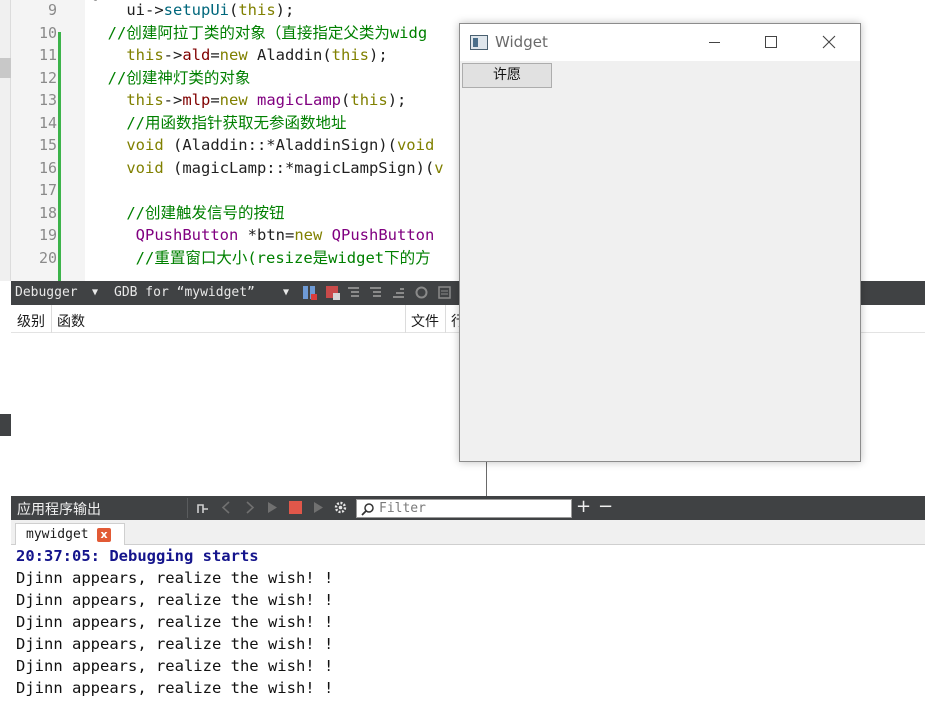 This screenshot has height=719, width=925. What do you see at coordinates (660, 42) in the screenshot?
I see `window-titlebar: Widget` at bounding box center [660, 42].